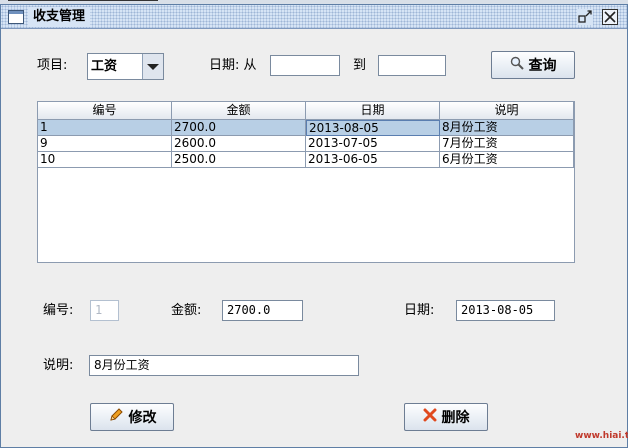 This screenshot has height=448, width=628. What do you see at coordinates (105, 110) in the screenshot?
I see `column-header-id: 编号` at bounding box center [105, 110].